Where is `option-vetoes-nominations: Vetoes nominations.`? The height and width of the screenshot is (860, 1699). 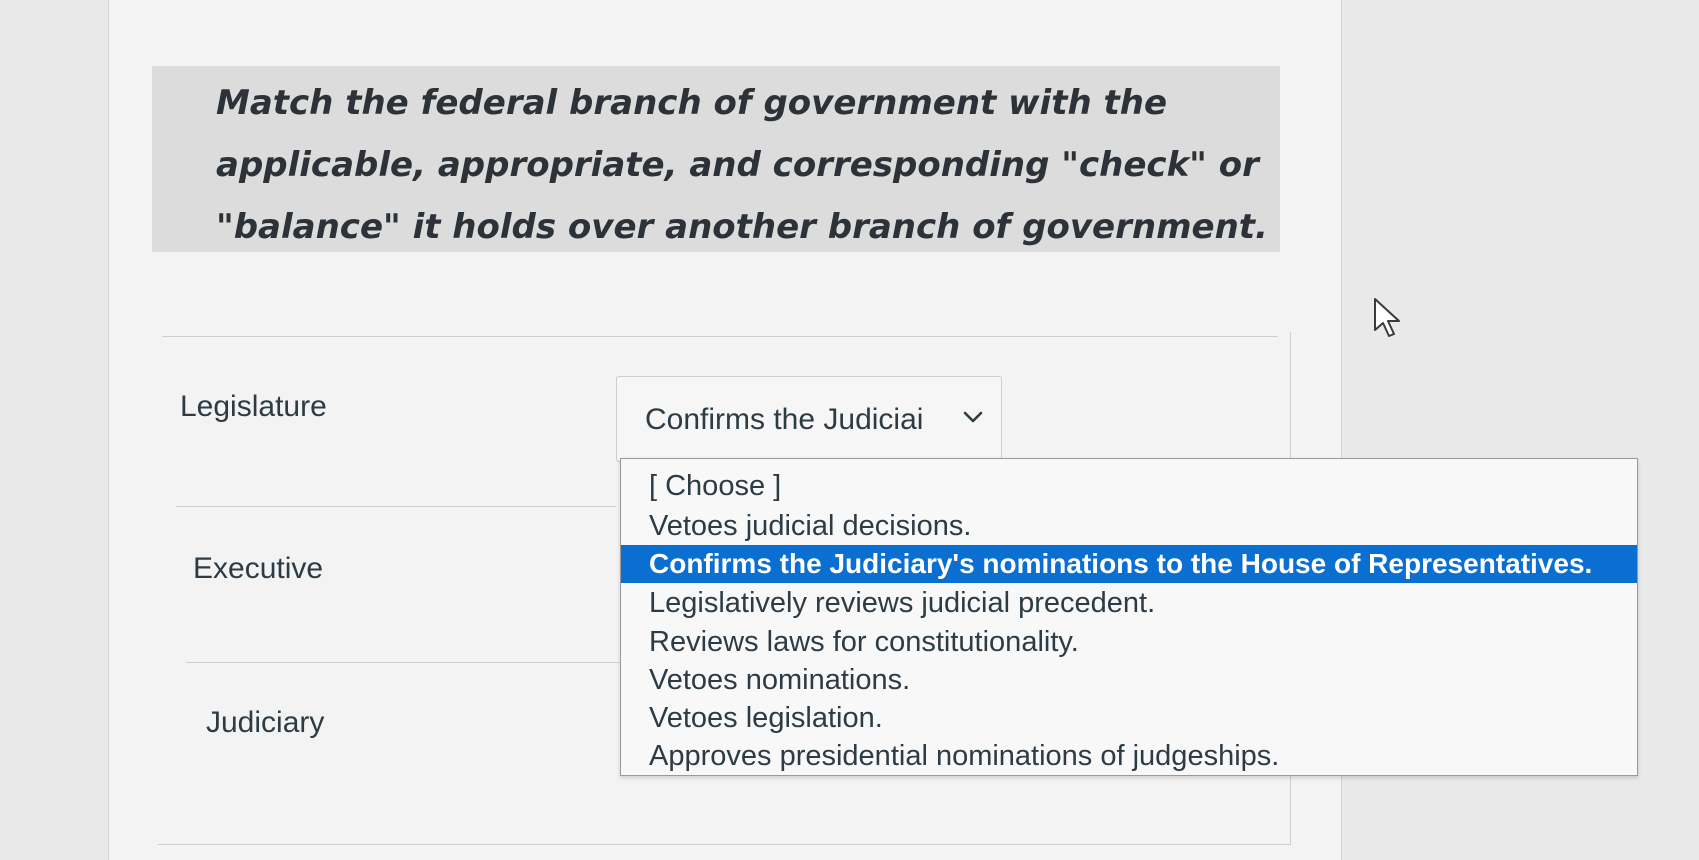
option-vetoes-nominations: Vetoes nominations. is located at coordinates (1129, 680).